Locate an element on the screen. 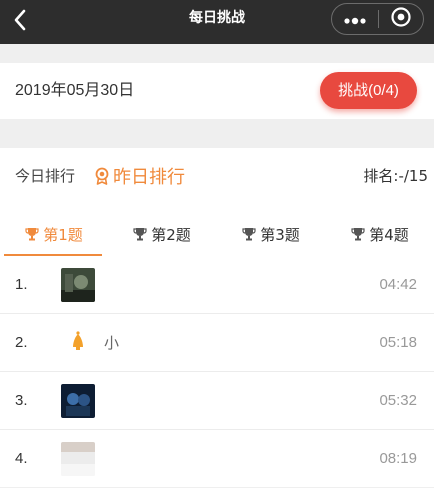 This screenshot has width=434, height=488. rank-number: 1. is located at coordinates (21, 284).